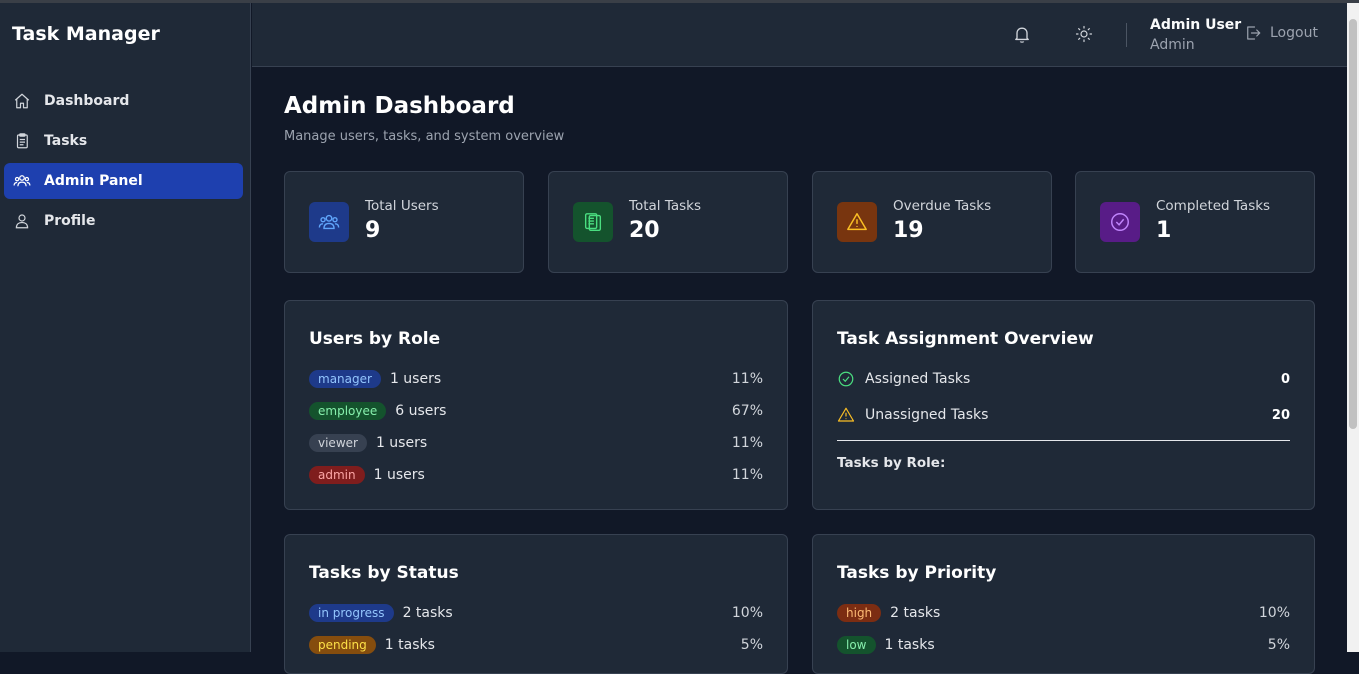  Describe the element at coordinates (1172, 45) in the screenshot. I see `user-role: Admin` at that location.